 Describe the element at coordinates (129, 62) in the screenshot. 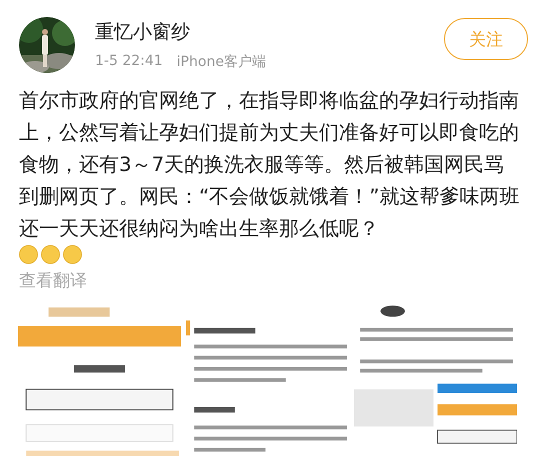

I see `post-time: 1-5 22:41` at that location.